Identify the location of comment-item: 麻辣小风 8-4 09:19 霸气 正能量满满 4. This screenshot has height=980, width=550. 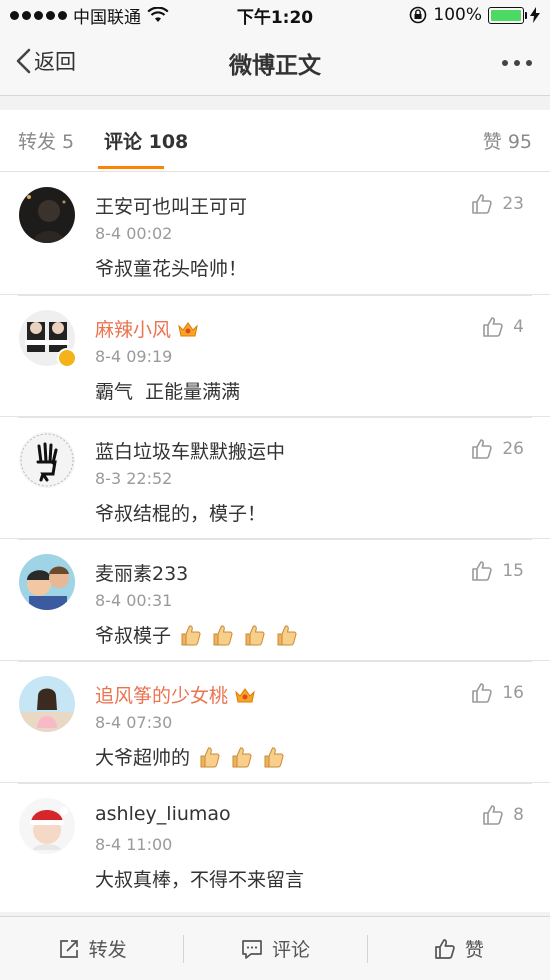
(275, 355).